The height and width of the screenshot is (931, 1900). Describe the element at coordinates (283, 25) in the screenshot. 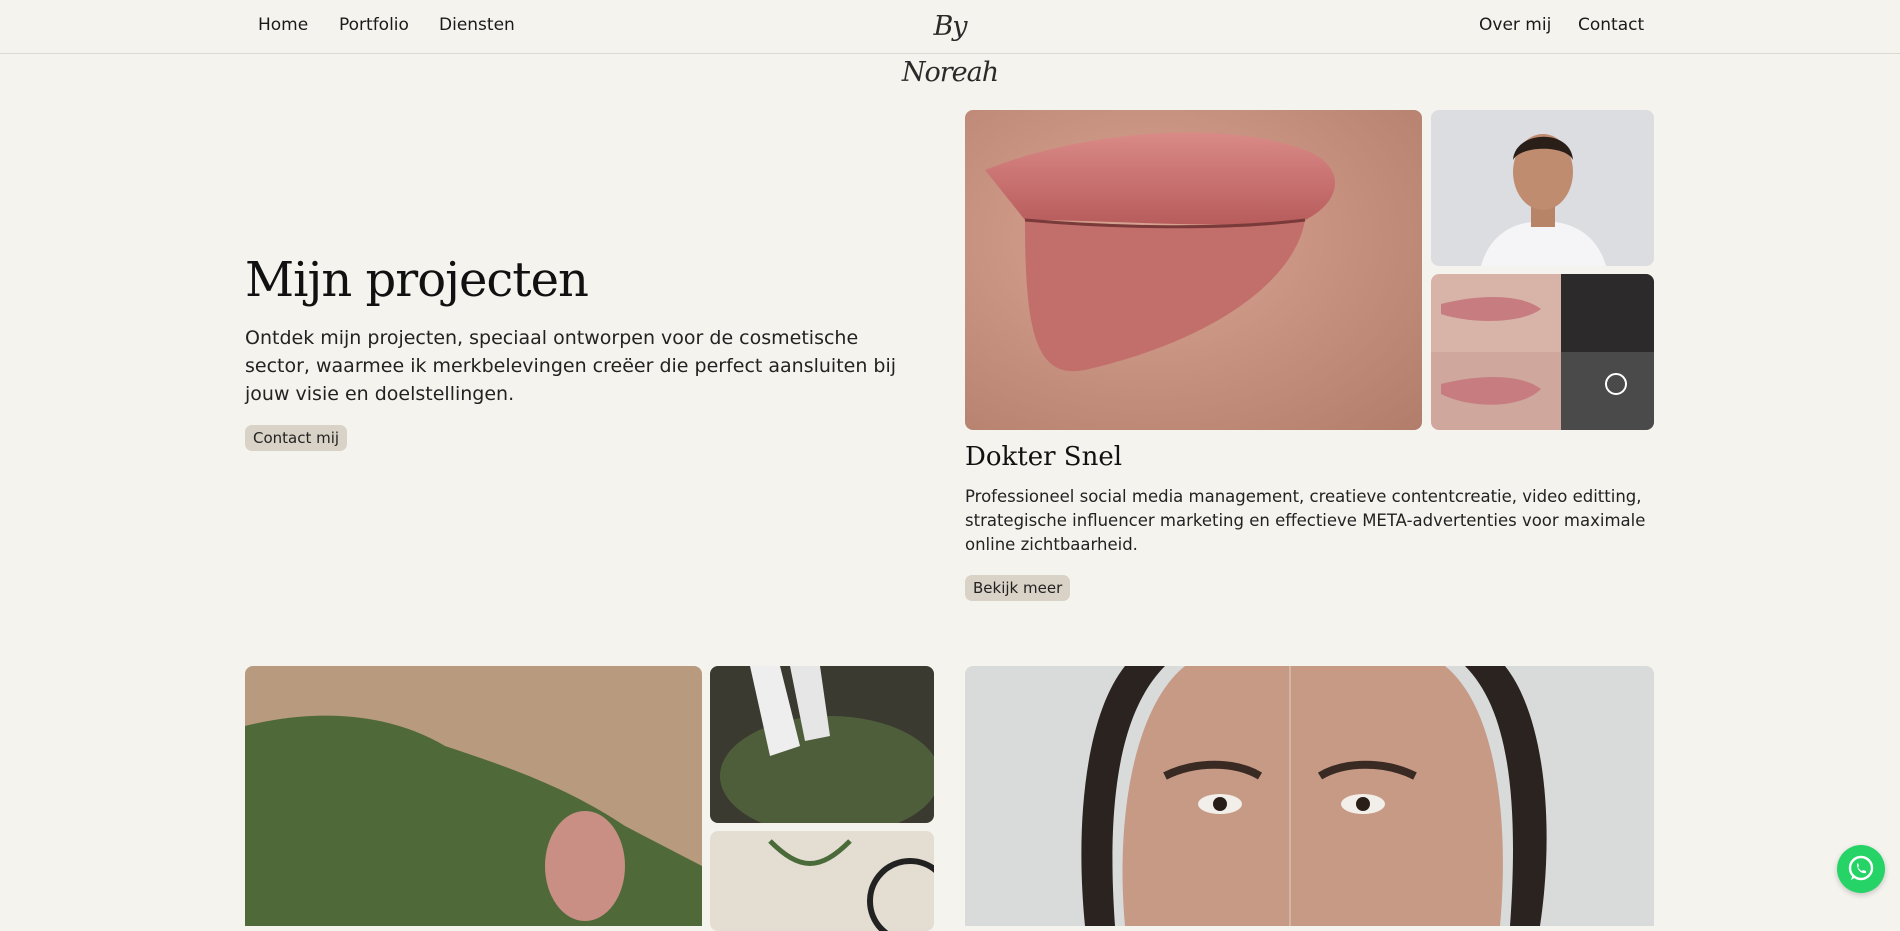

I see `nav-home-link: Home` at that location.